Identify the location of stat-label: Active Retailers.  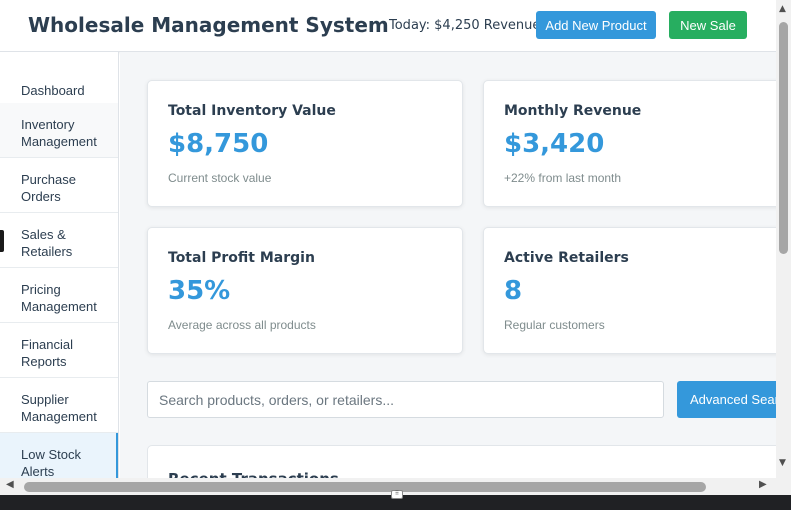
(566, 258).